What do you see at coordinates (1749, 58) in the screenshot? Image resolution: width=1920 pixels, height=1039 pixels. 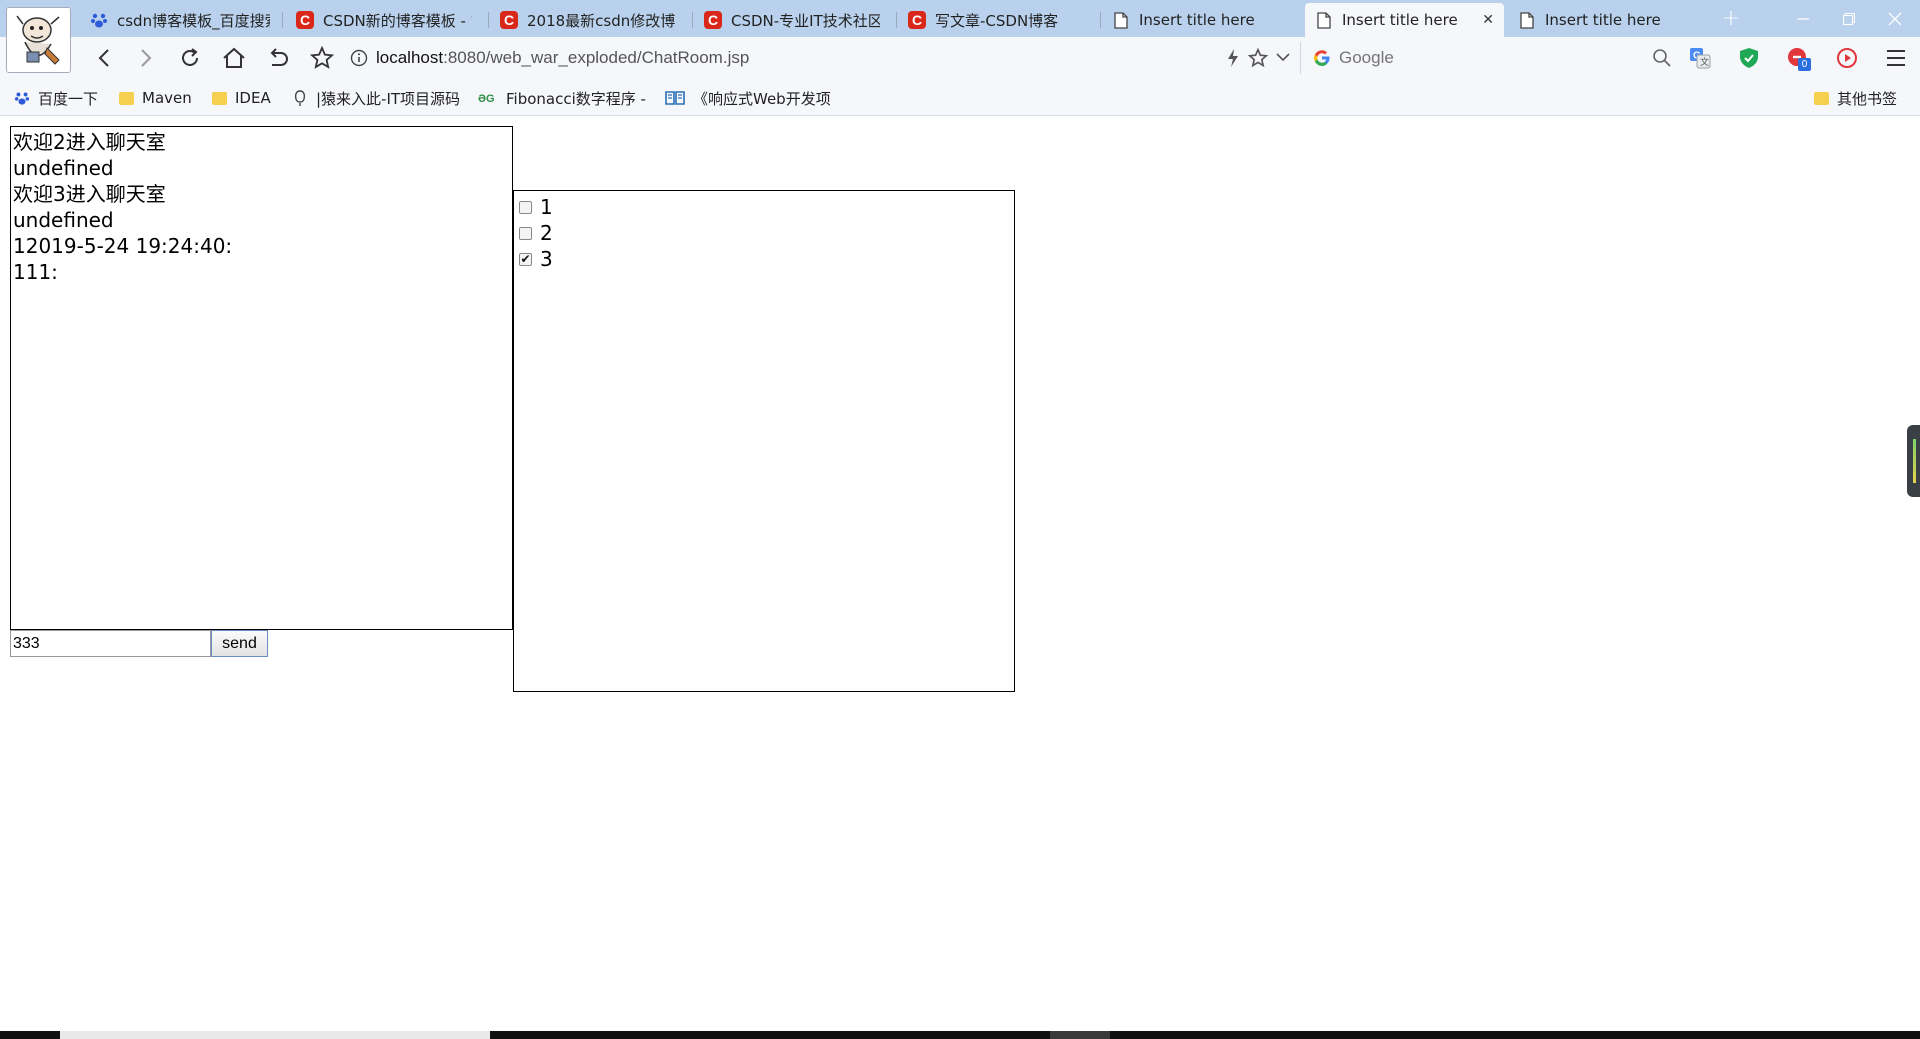 I see `shield-extension-icon` at bounding box center [1749, 58].